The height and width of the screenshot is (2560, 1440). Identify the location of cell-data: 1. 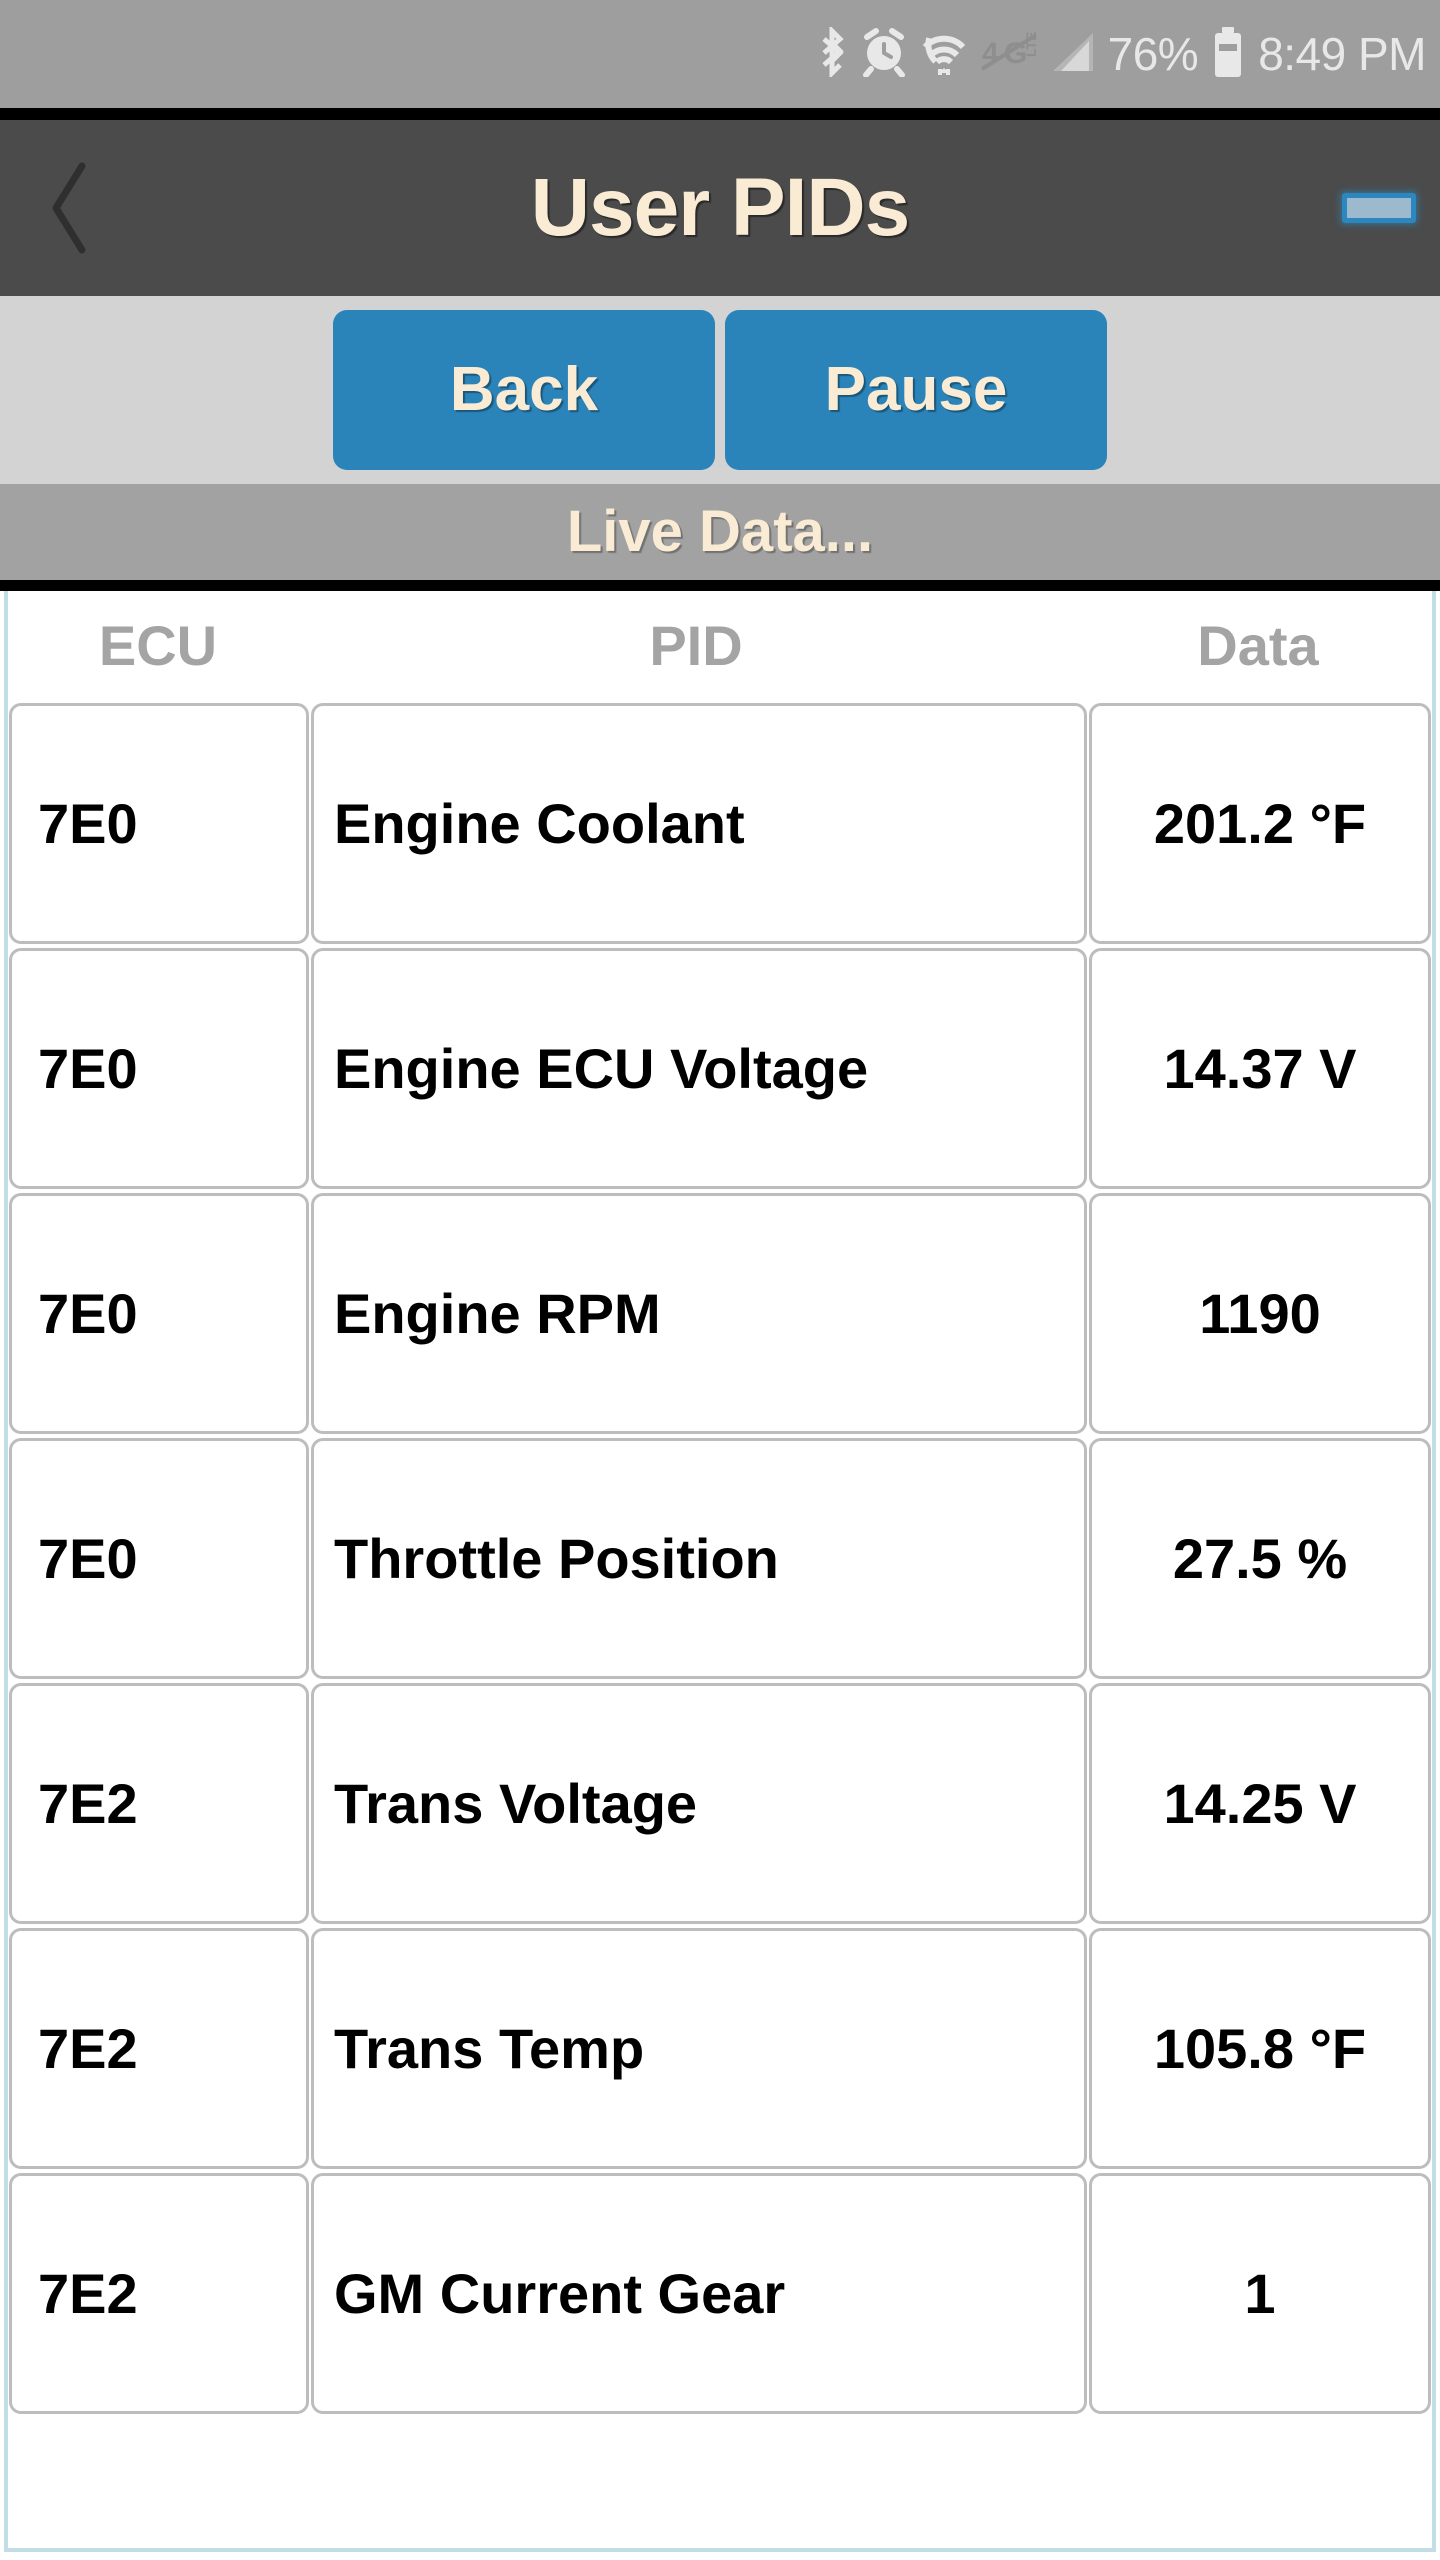
(1260, 2293).